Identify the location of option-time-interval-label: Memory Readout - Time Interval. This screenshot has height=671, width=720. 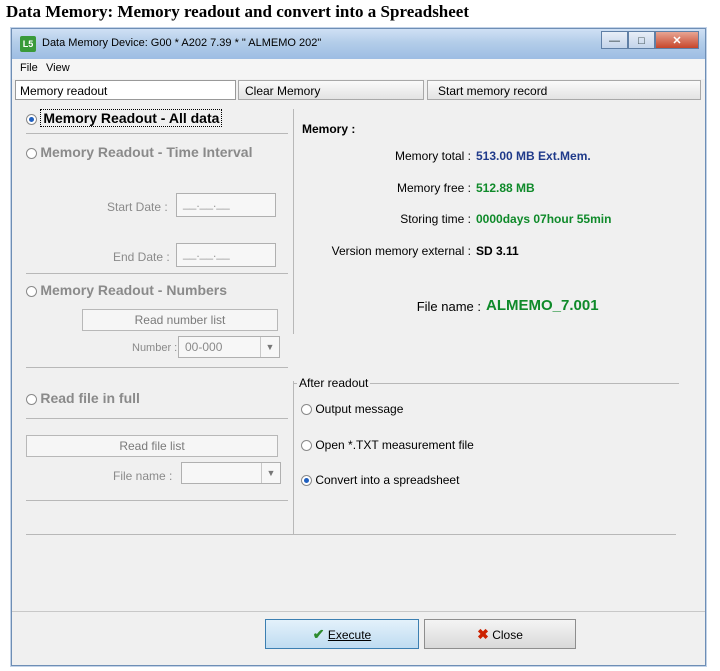
(146, 152).